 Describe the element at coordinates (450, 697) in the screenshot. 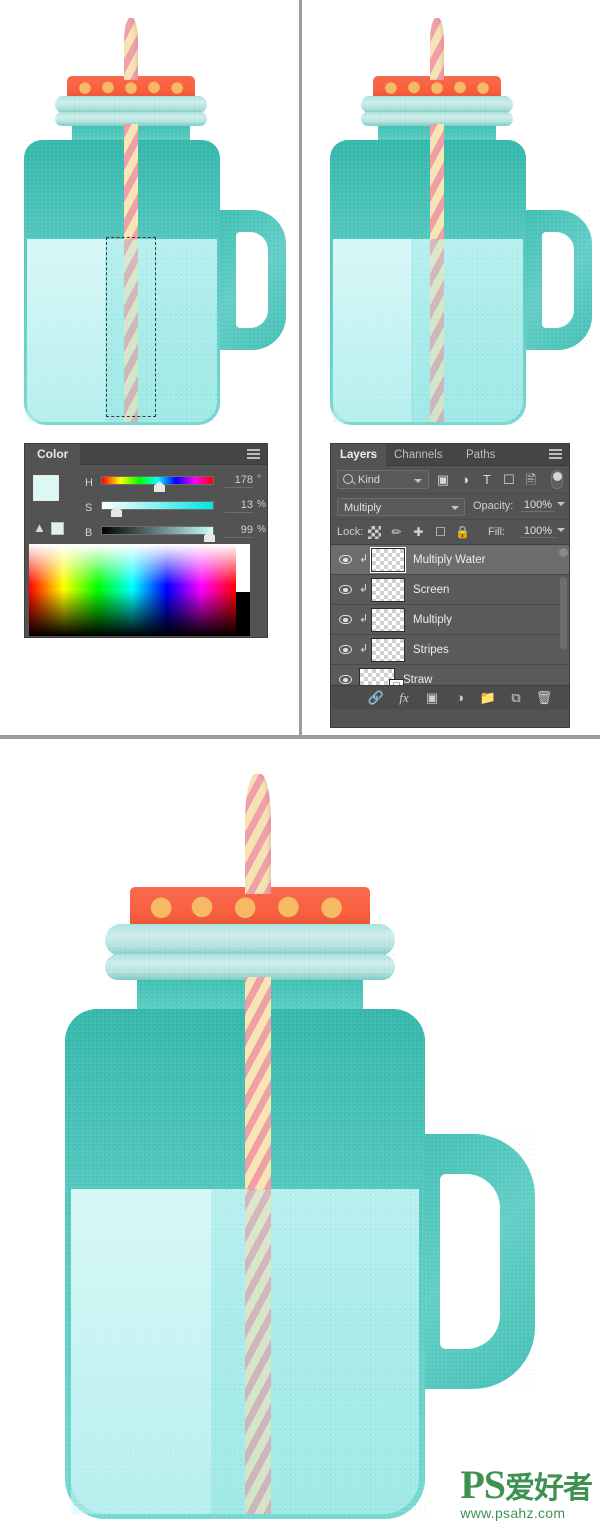

I see `layers-panel-footer: 🔗 fx ▣ ◑ 📁 ⧉ 🗑` at that location.